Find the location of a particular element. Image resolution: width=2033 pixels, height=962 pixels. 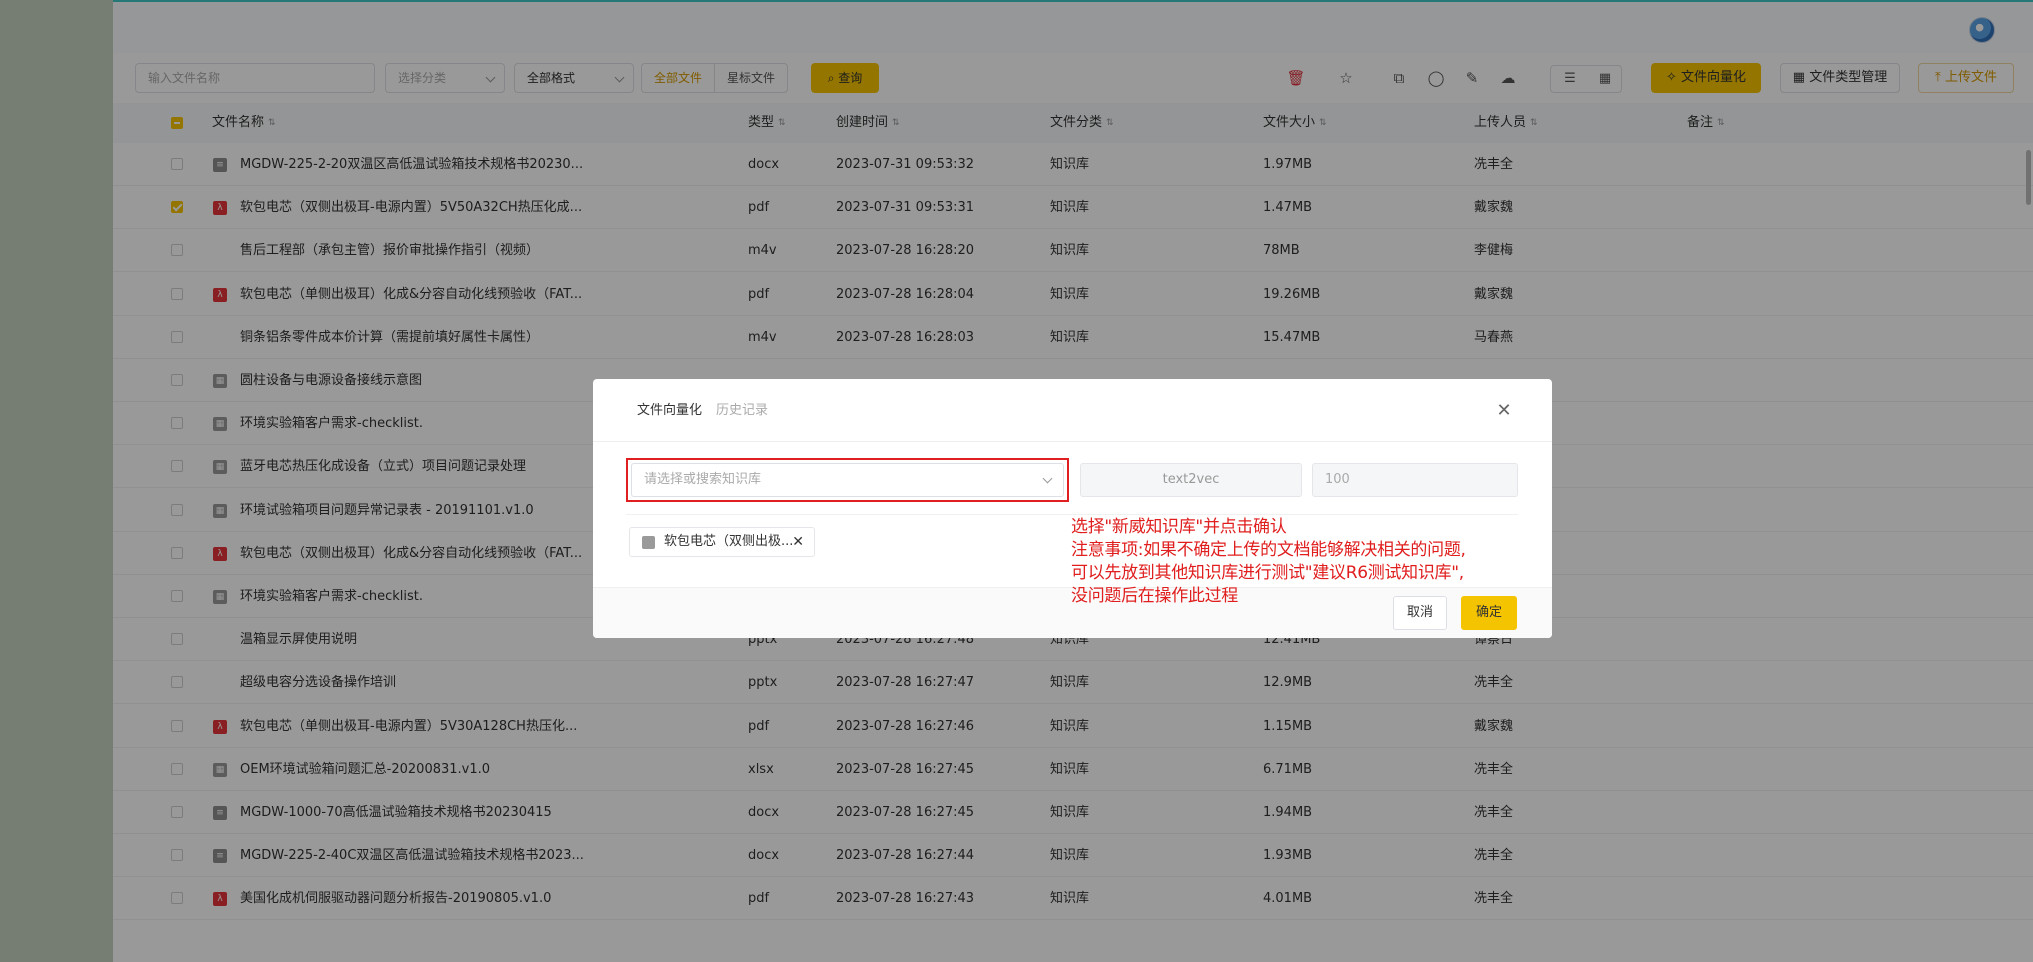

annotation-line: 选择"新威知识库"并点击确认 is located at coordinates (1179, 527).